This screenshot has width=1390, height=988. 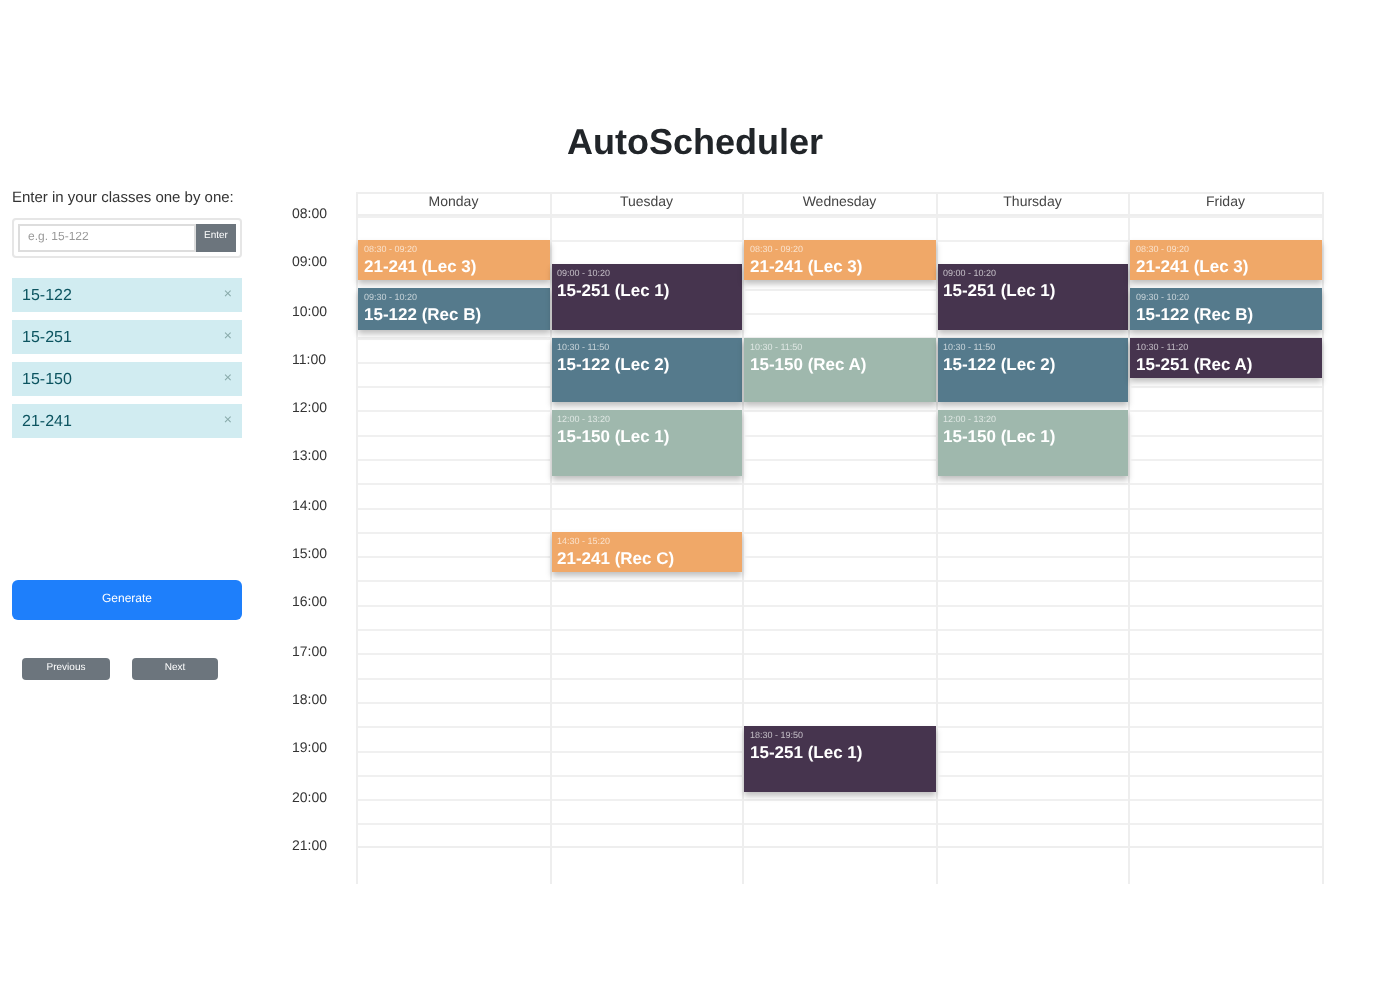 I want to click on event-title: 21-241 (Rec C), so click(x=617, y=558).